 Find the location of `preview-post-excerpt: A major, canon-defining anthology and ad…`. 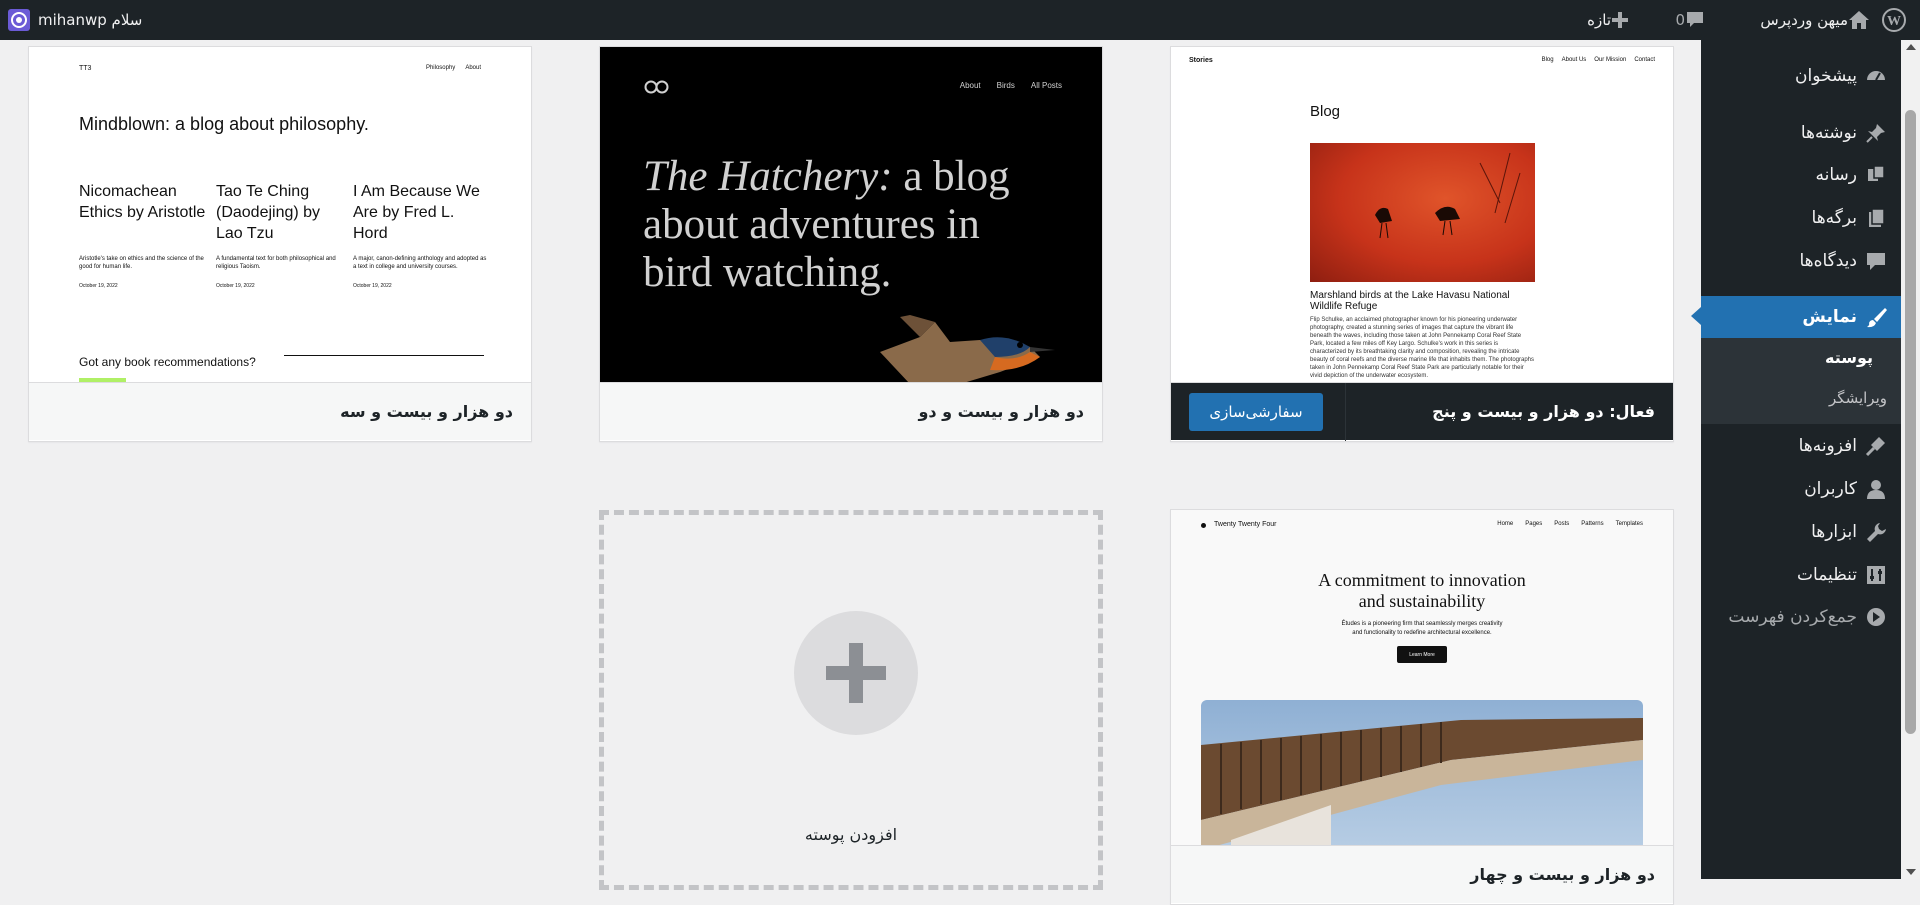

preview-post-excerpt: A major, canon-defining anthology and ad… is located at coordinates (420, 263).